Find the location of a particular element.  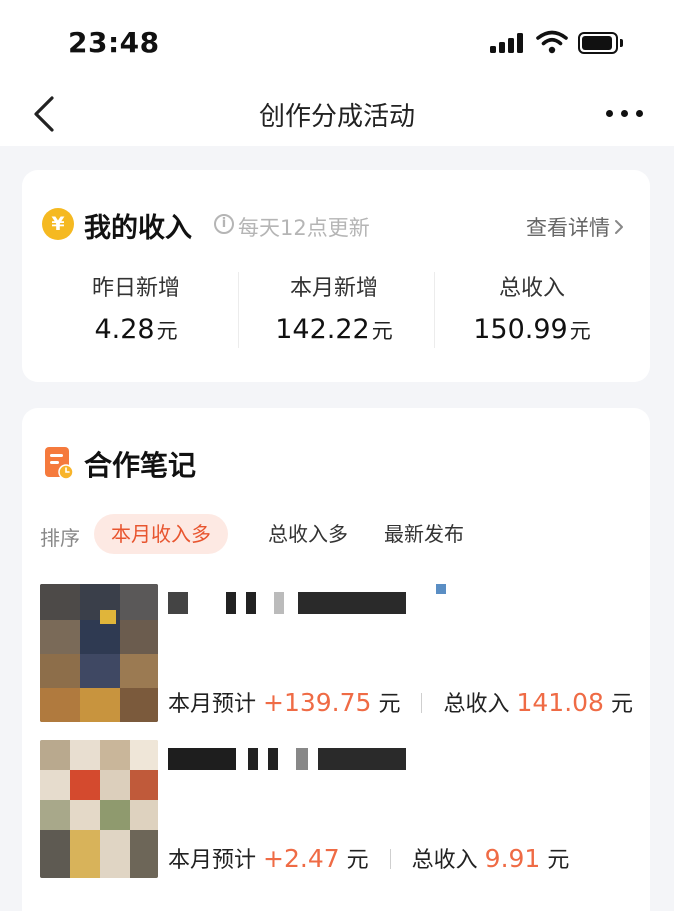

more-icon is located at coordinates (626, 114).